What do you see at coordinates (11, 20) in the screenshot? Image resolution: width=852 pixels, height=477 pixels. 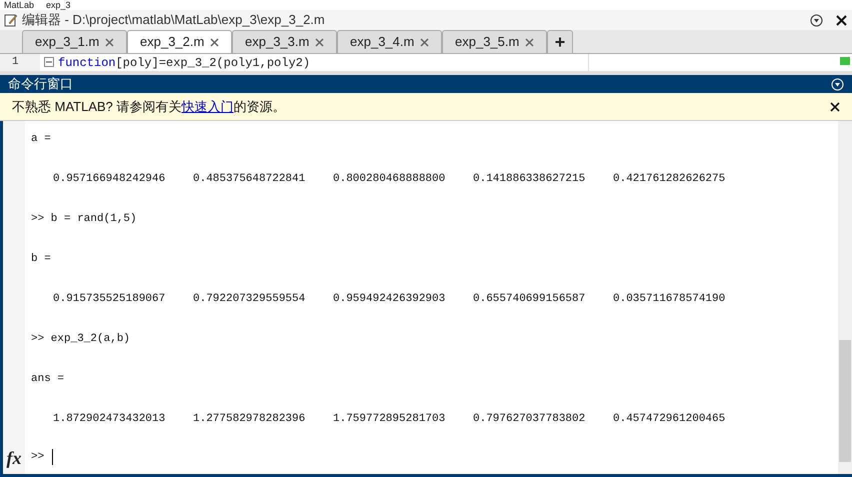 I see `pencil-icon` at bounding box center [11, 20].